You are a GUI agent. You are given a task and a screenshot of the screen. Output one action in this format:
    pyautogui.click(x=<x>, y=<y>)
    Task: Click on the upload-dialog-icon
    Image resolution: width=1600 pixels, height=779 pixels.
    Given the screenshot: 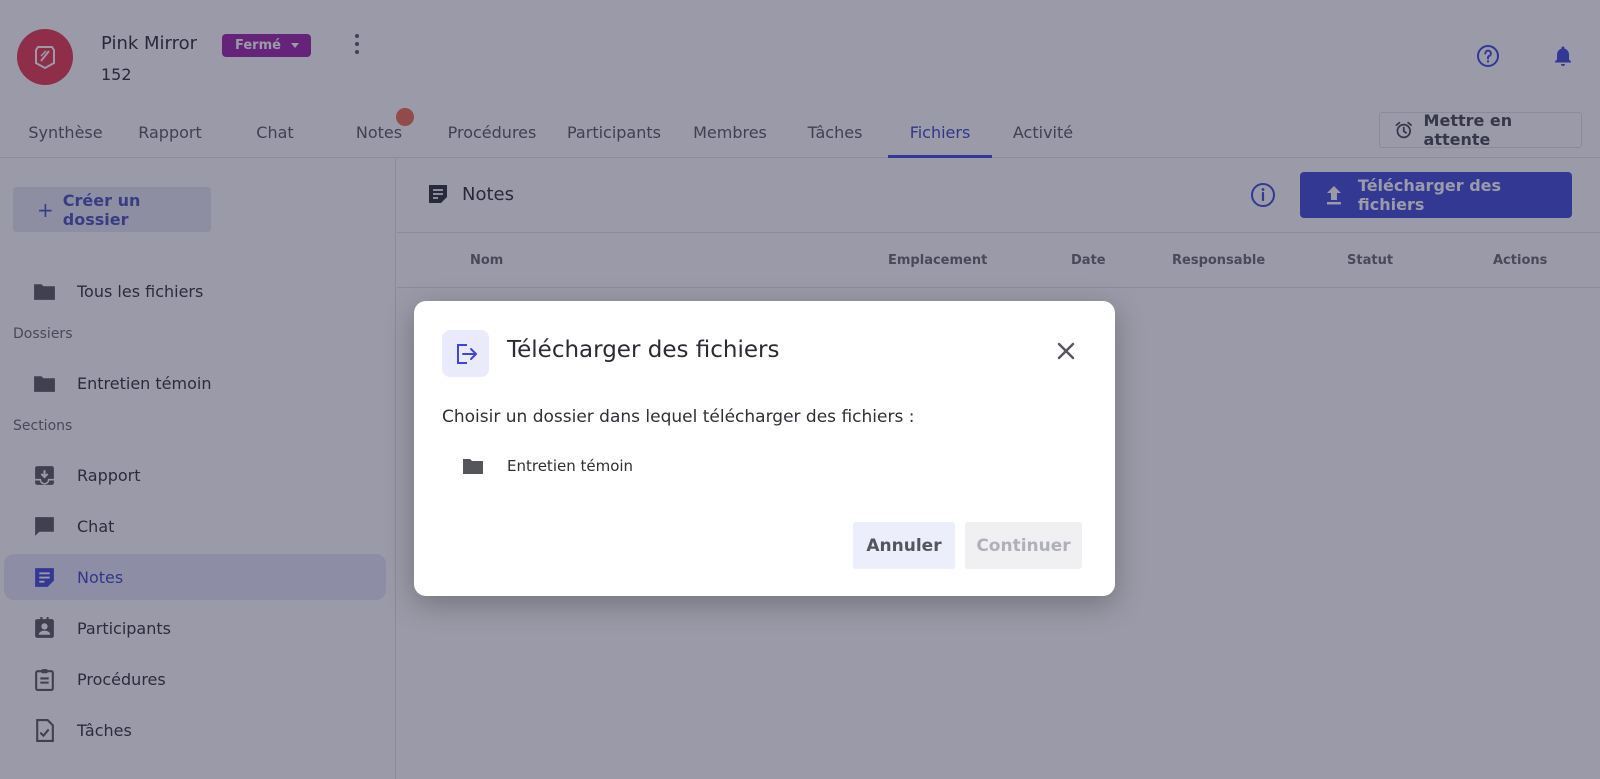 What is the action you would take?
    pyautogui.click(x=465, y=353)
    